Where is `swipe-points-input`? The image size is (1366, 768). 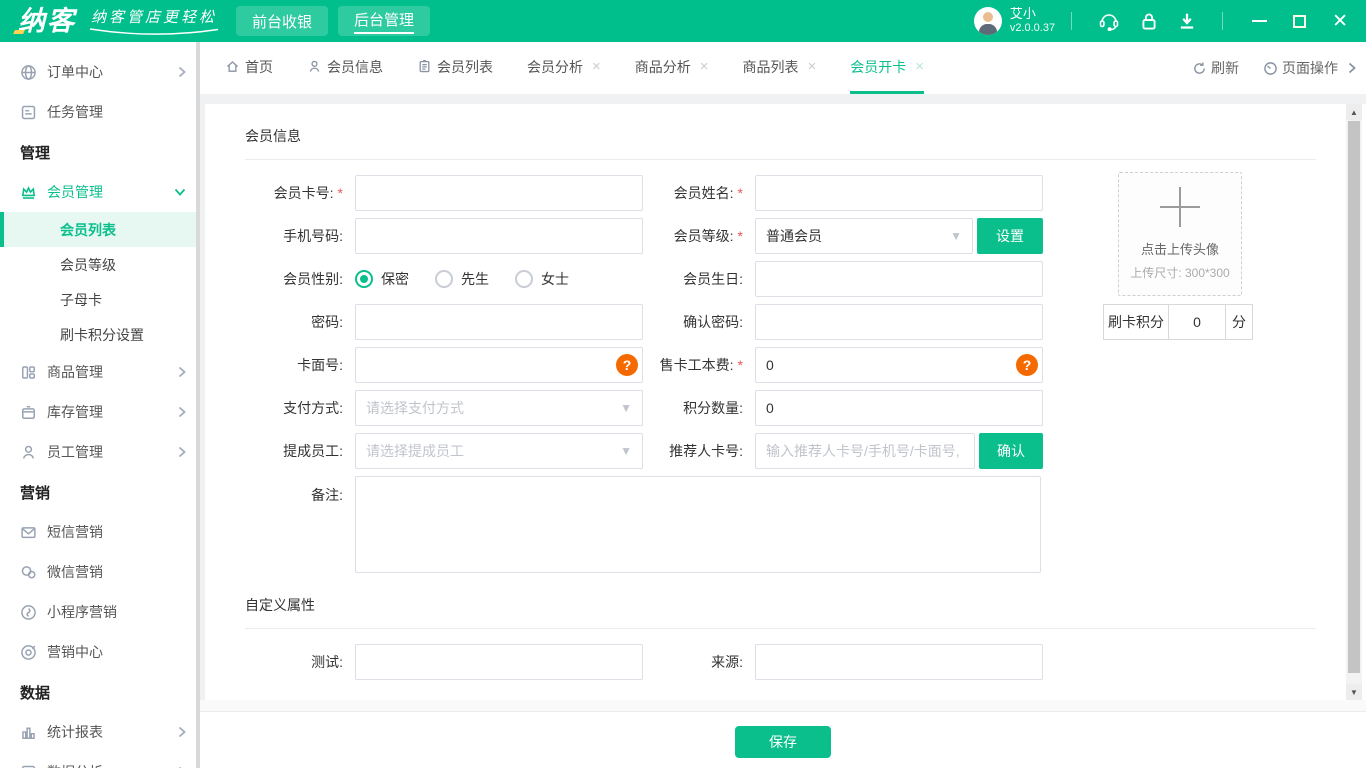 swipe-points-input is located at coordinates (1197, 322).